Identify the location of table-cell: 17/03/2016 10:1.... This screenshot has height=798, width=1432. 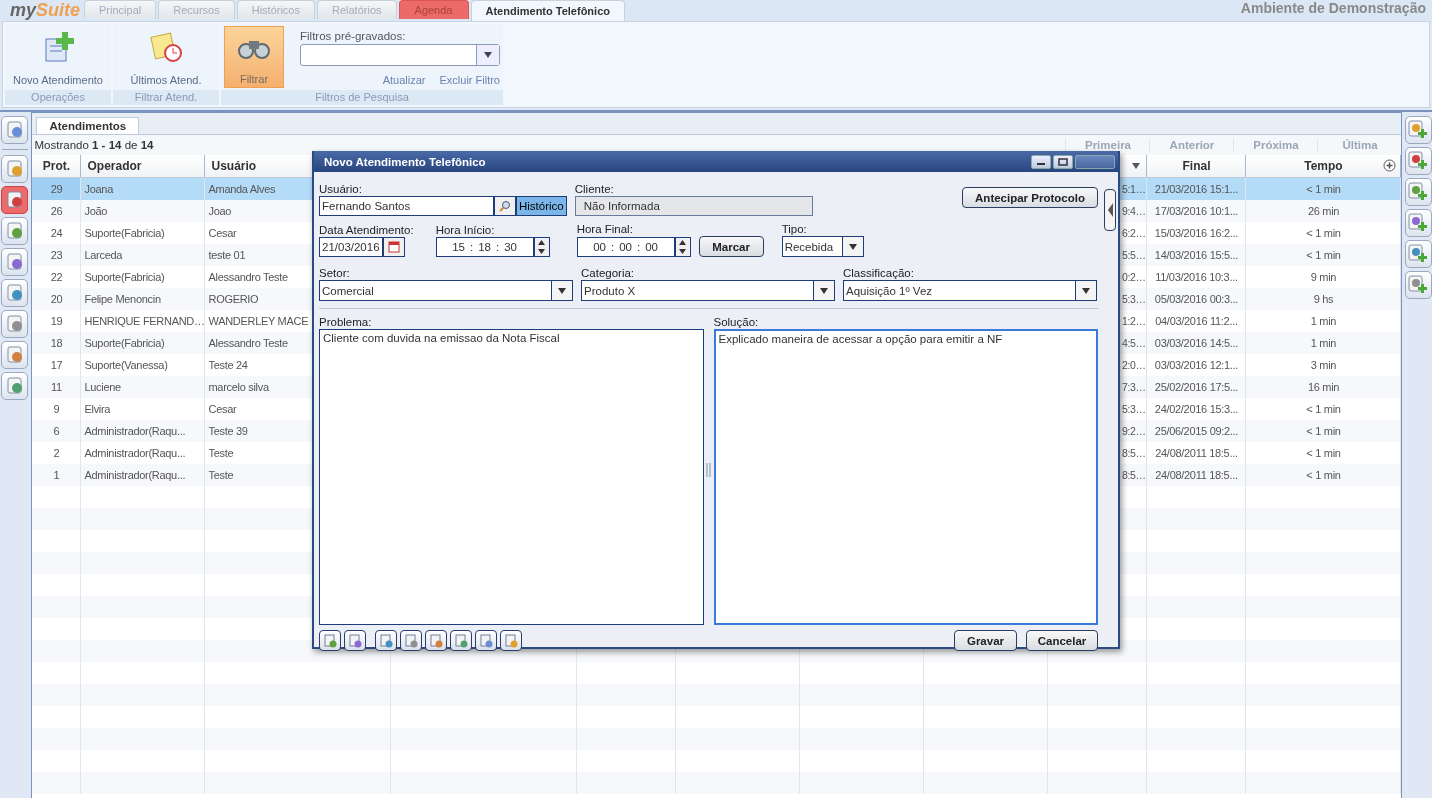
(1196, 211).